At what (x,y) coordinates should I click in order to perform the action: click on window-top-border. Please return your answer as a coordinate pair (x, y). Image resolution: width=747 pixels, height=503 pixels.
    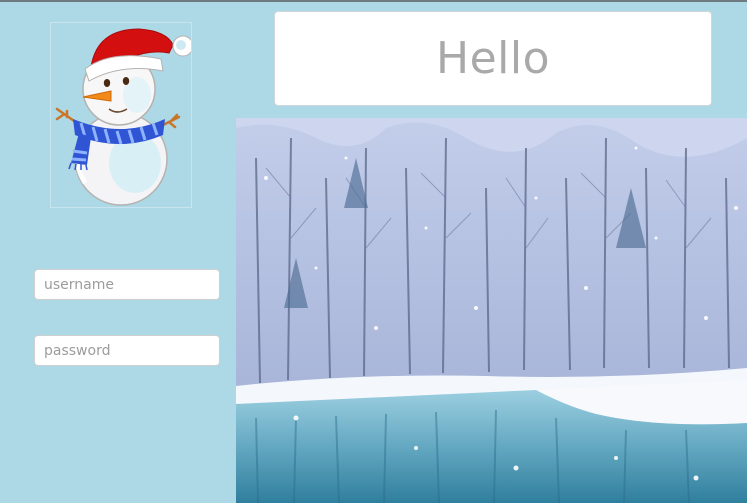
    Looking at the image, I should click on (373, 1).